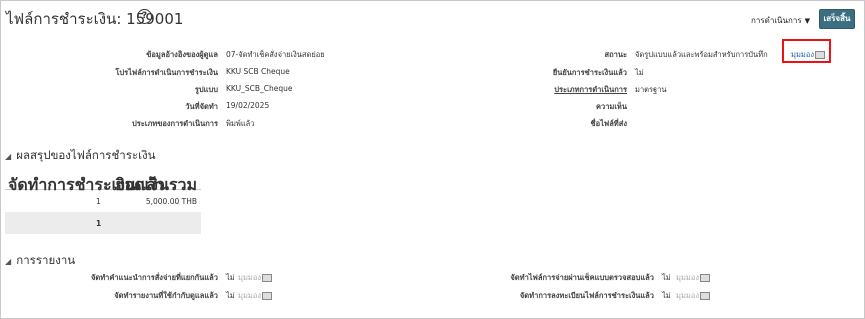 Image resolution: width=865 pixels, height=319 pixels. I want to click on done-button: เสร็จสิ้น, so click(837, 19).